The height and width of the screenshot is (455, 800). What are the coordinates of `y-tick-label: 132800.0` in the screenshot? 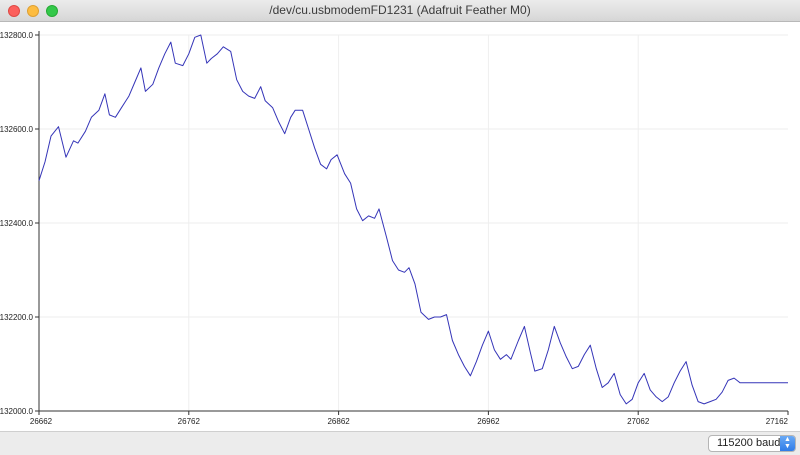 It's located at (17, 35).